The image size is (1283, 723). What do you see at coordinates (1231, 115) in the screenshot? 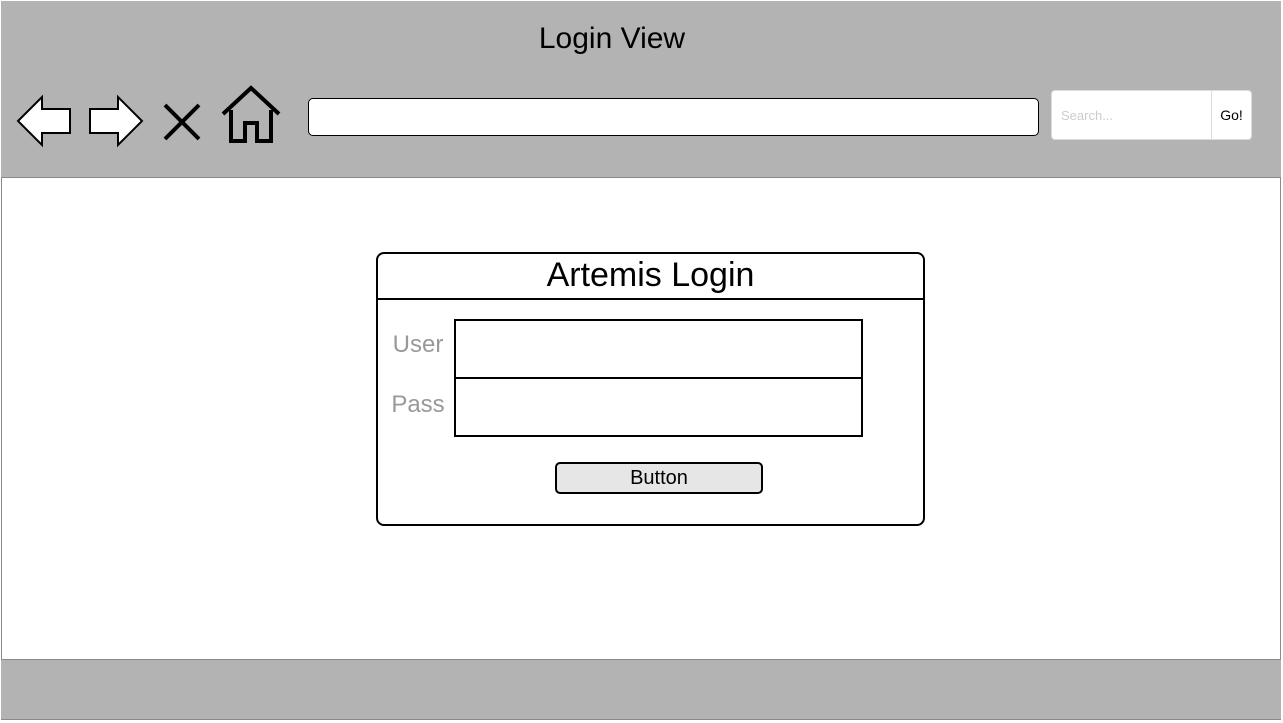
I see `go-button: Go!` at bounding box center [1231, 115].